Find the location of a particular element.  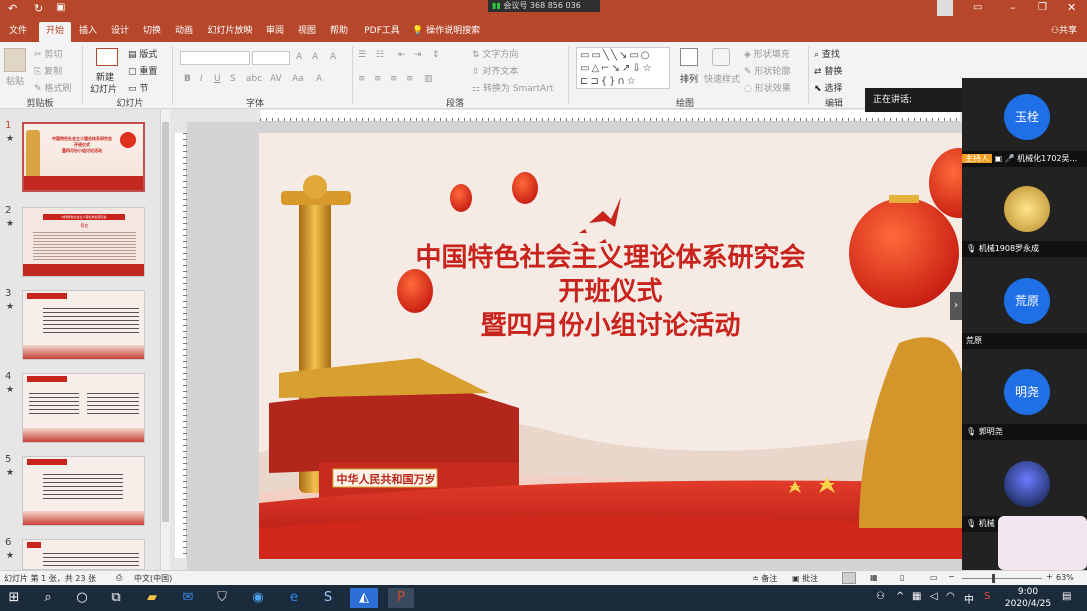

ime-indicator: 中 is located at coordinates (969, 598).